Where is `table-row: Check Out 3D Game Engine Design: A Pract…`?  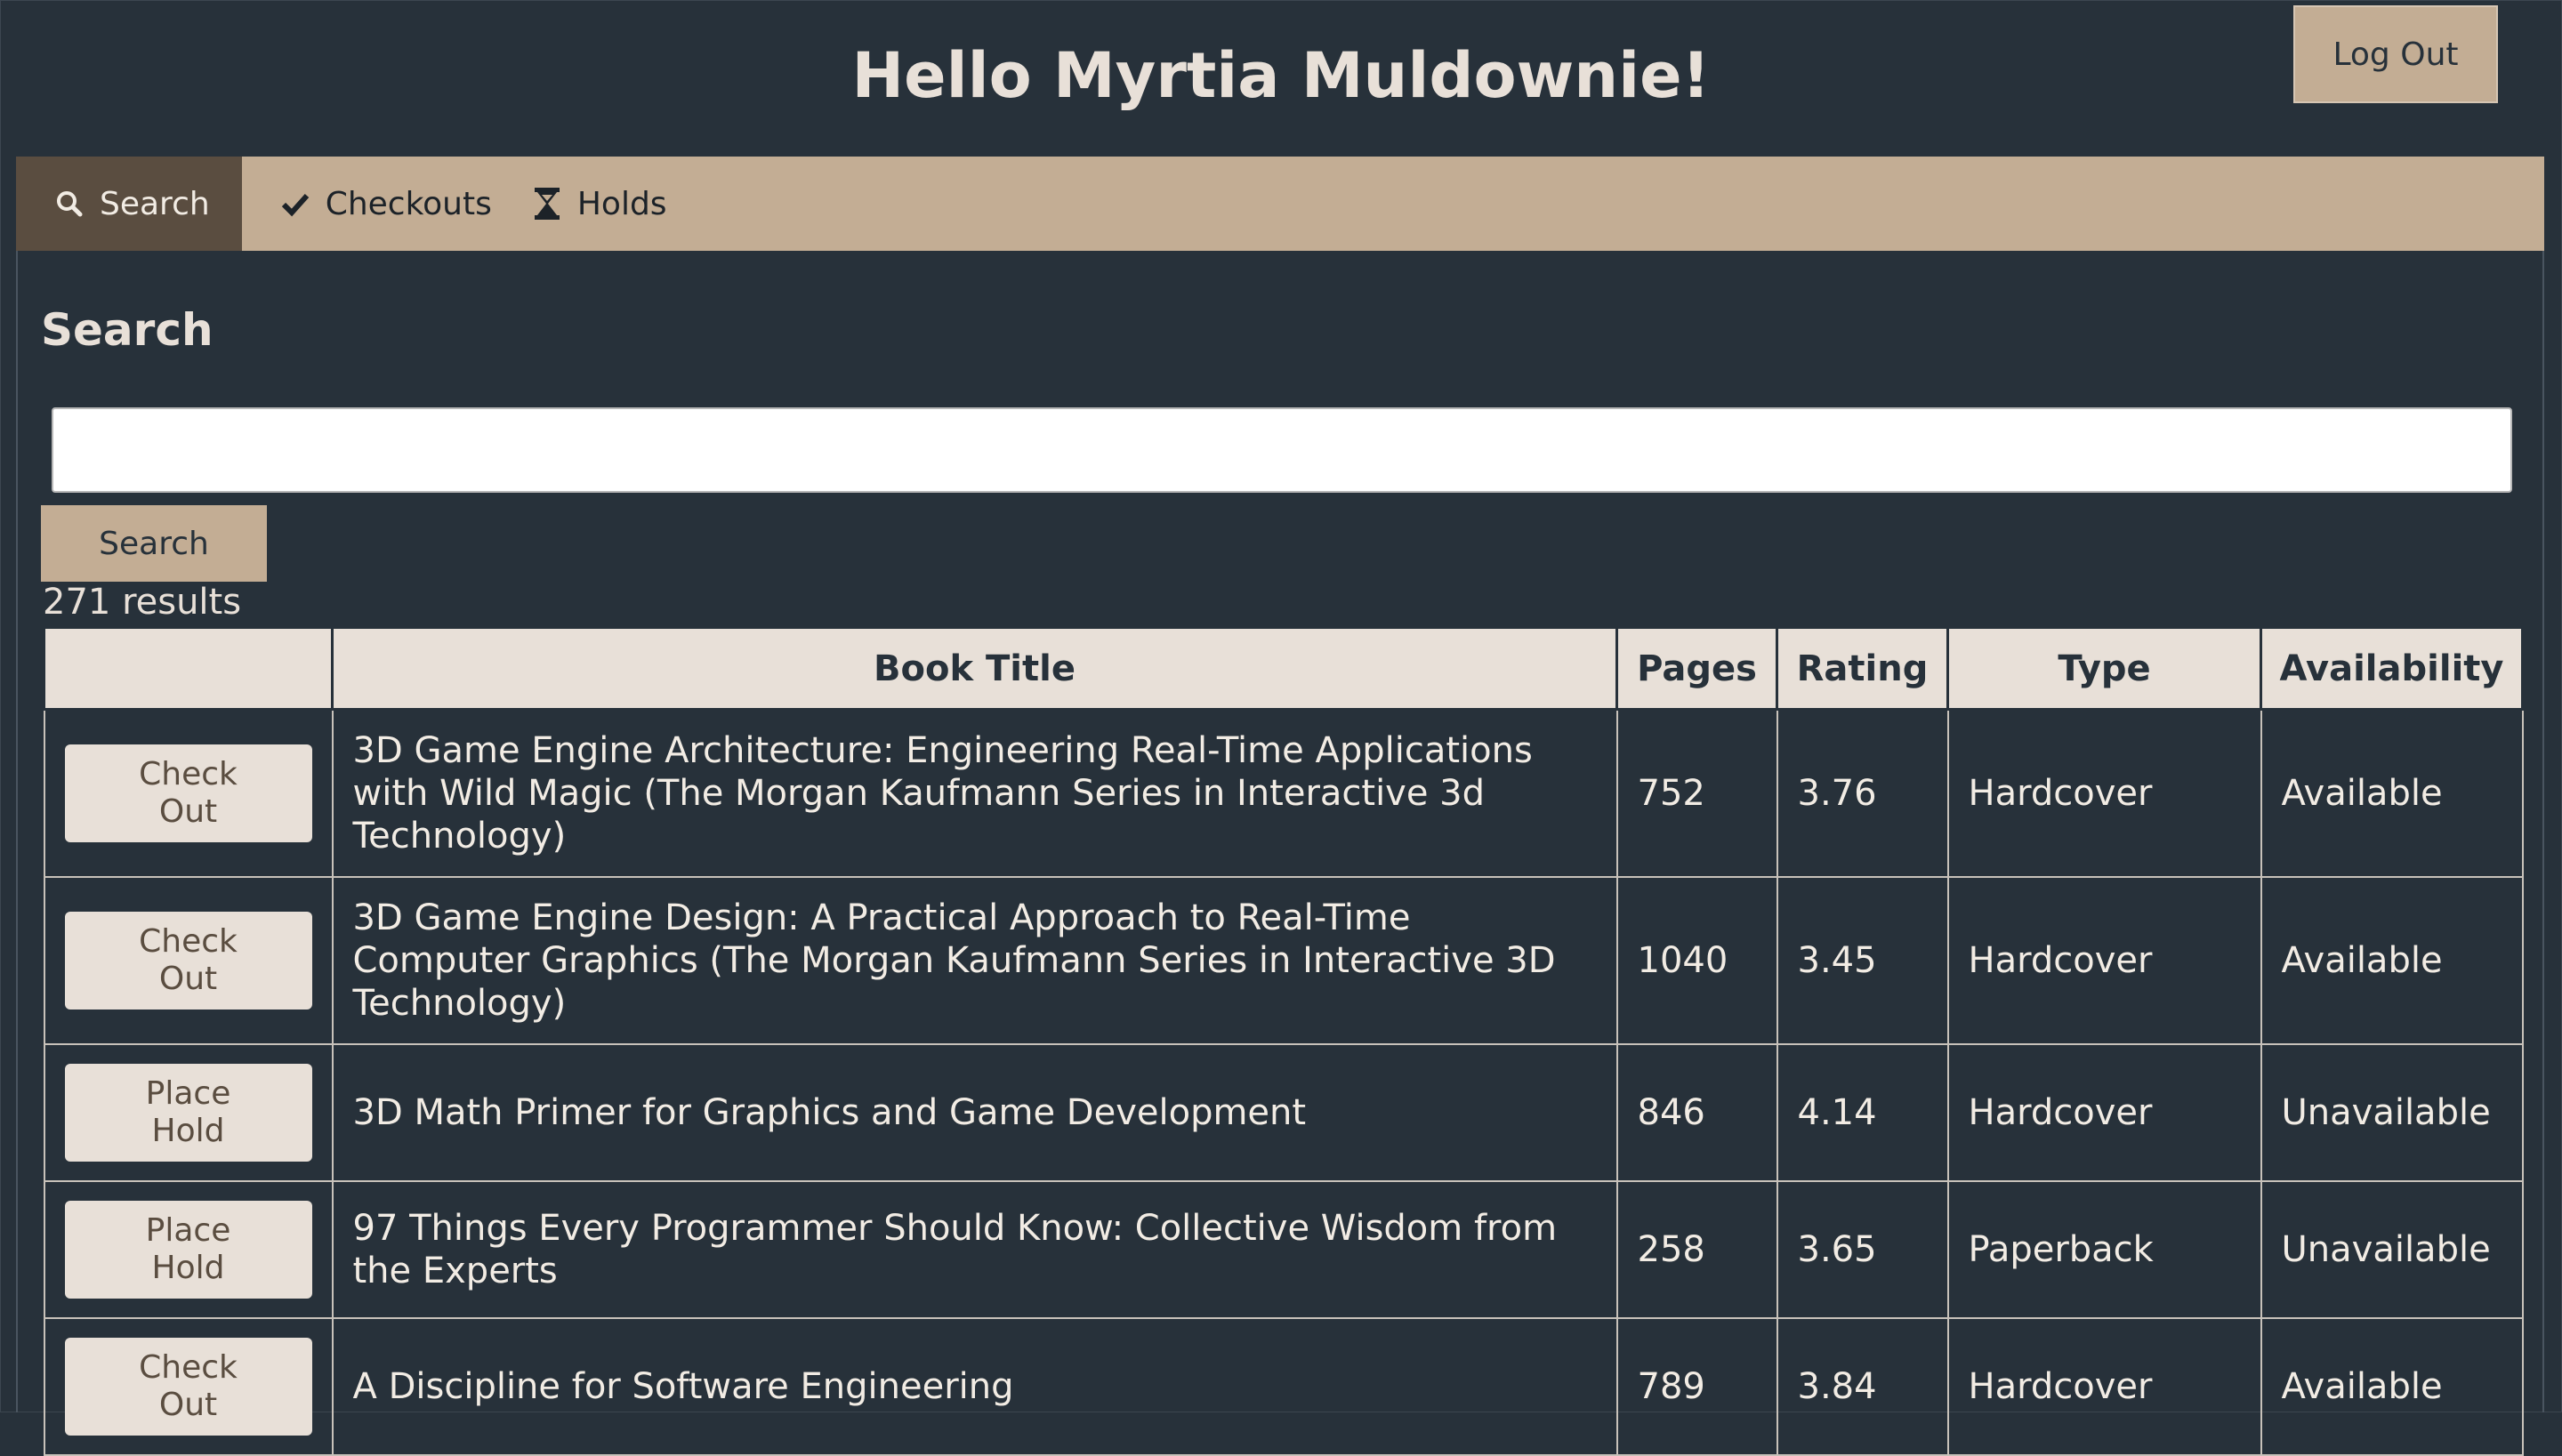 table-row: Check Out 3D Game Engine Design: A Pract… is located at coordinates (1283, 960).